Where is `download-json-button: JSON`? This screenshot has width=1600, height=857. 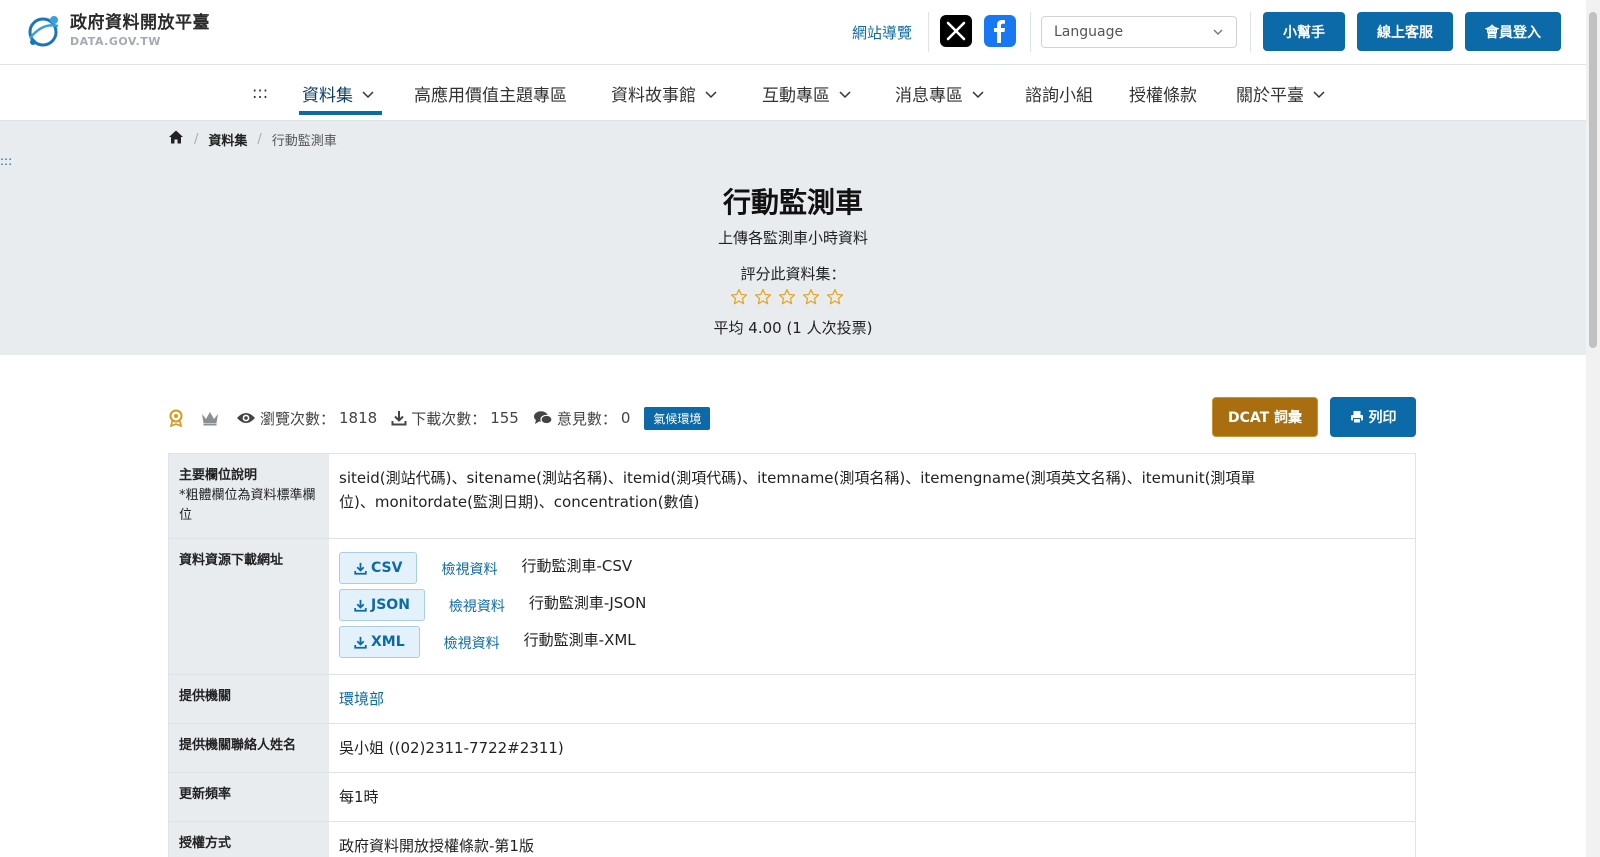 download-json-button: JSON is located at coordinates (382, 605).